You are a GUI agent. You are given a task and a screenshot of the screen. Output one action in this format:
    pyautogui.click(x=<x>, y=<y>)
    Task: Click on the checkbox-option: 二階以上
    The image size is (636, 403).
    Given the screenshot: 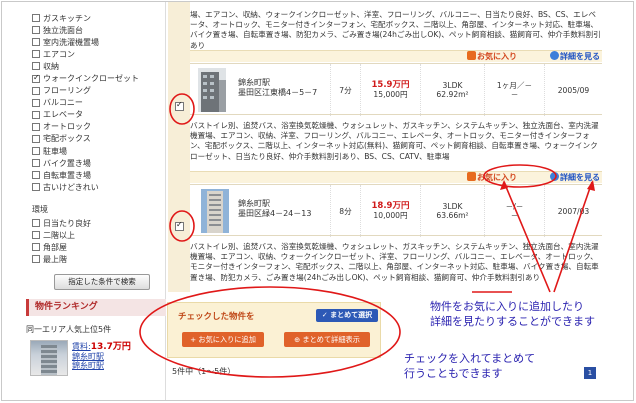 What is the action you would take?
    pyautogui.click(x=96, y=235)
    